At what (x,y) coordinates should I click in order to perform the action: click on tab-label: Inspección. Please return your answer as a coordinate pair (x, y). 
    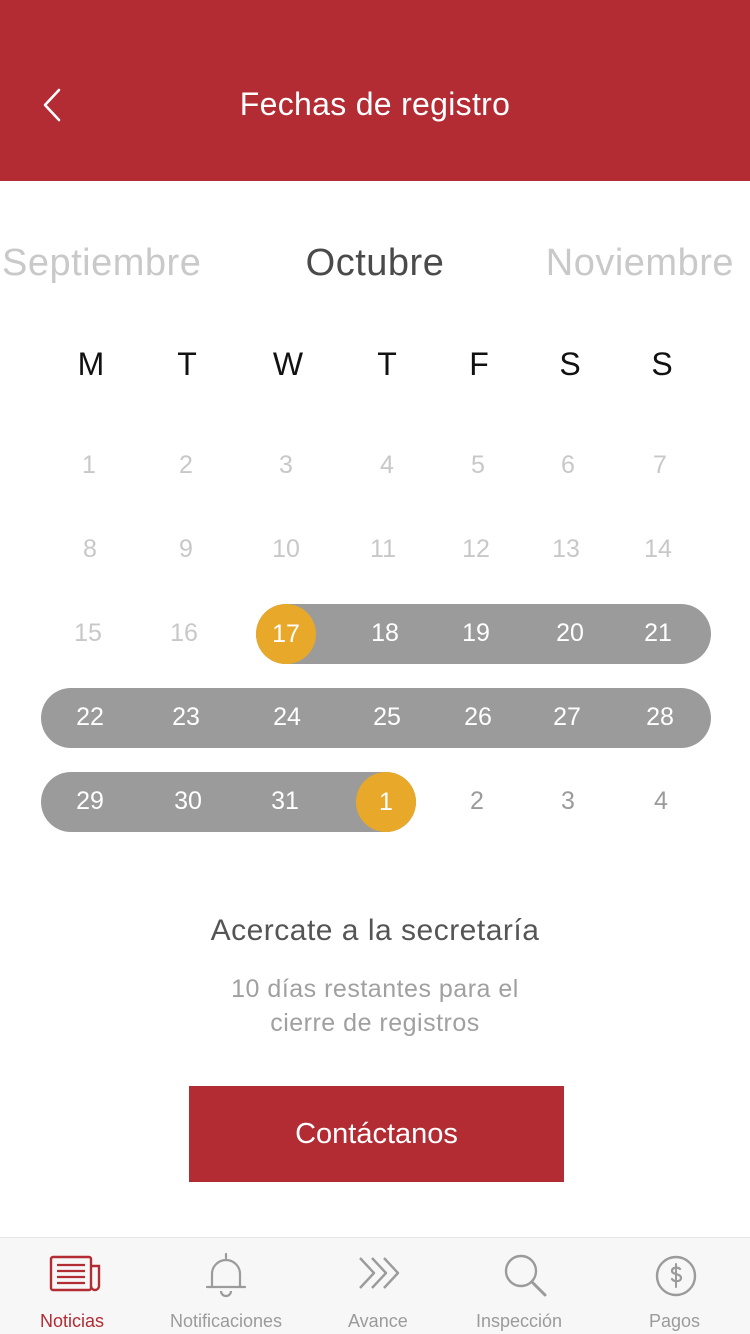
    Looking at the image, I should click on (519, 1321).